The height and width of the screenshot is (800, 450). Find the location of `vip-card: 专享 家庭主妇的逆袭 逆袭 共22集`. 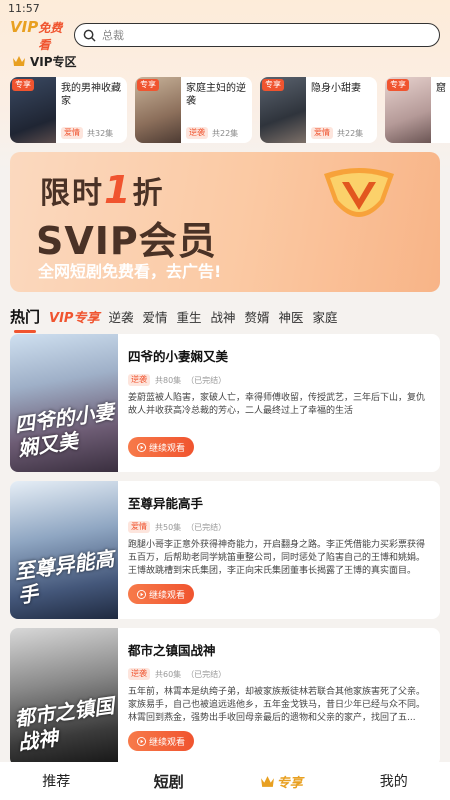

vip-card: 专享 家庭主妇的逆袭 逆袭 共22集 is located at coordinates (193, 110).